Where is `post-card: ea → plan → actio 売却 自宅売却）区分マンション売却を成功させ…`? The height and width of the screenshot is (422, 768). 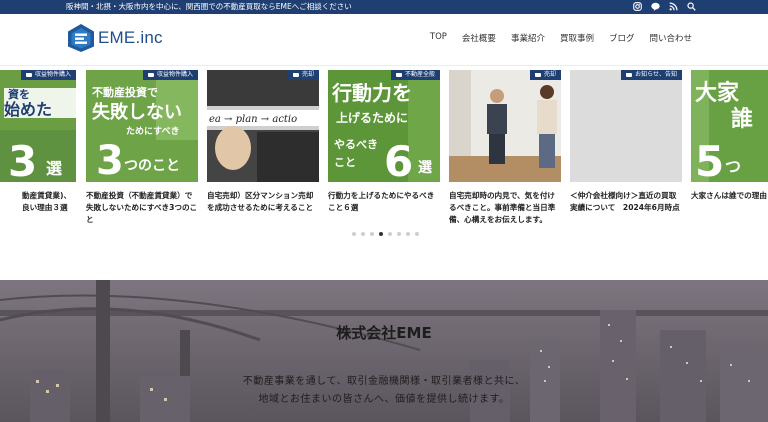
post-card: ea → plan → actio 売却 自宅売却）区分マンション売却を成功させ… is located at coordinates (263, 142).